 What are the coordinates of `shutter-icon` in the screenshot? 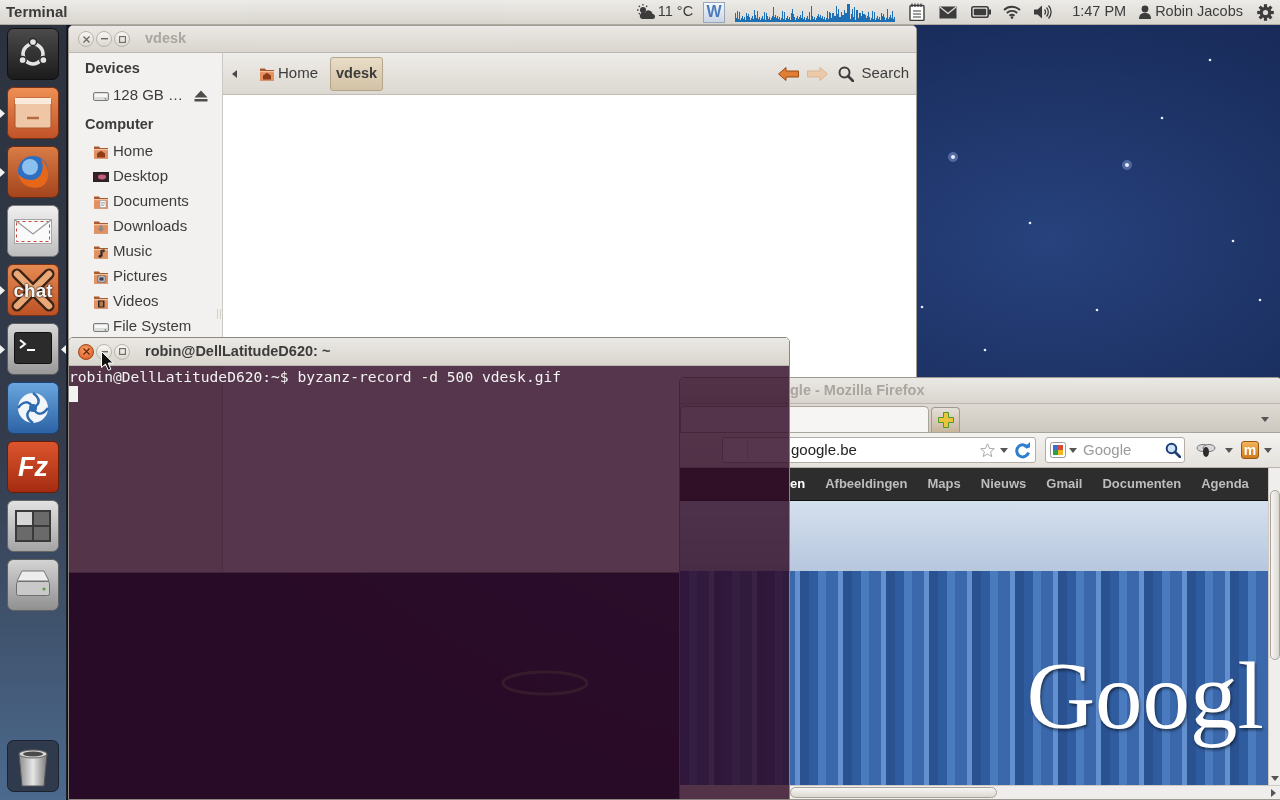 It's located at (33, 408).